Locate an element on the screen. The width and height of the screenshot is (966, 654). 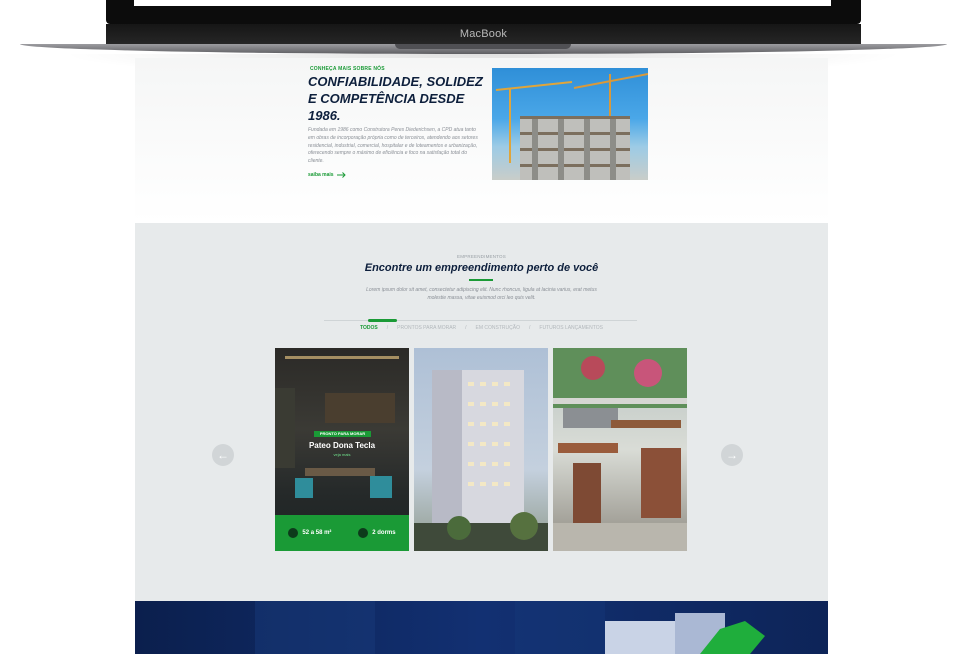
carousel-next-button: → is located at coordinates (732, 455).